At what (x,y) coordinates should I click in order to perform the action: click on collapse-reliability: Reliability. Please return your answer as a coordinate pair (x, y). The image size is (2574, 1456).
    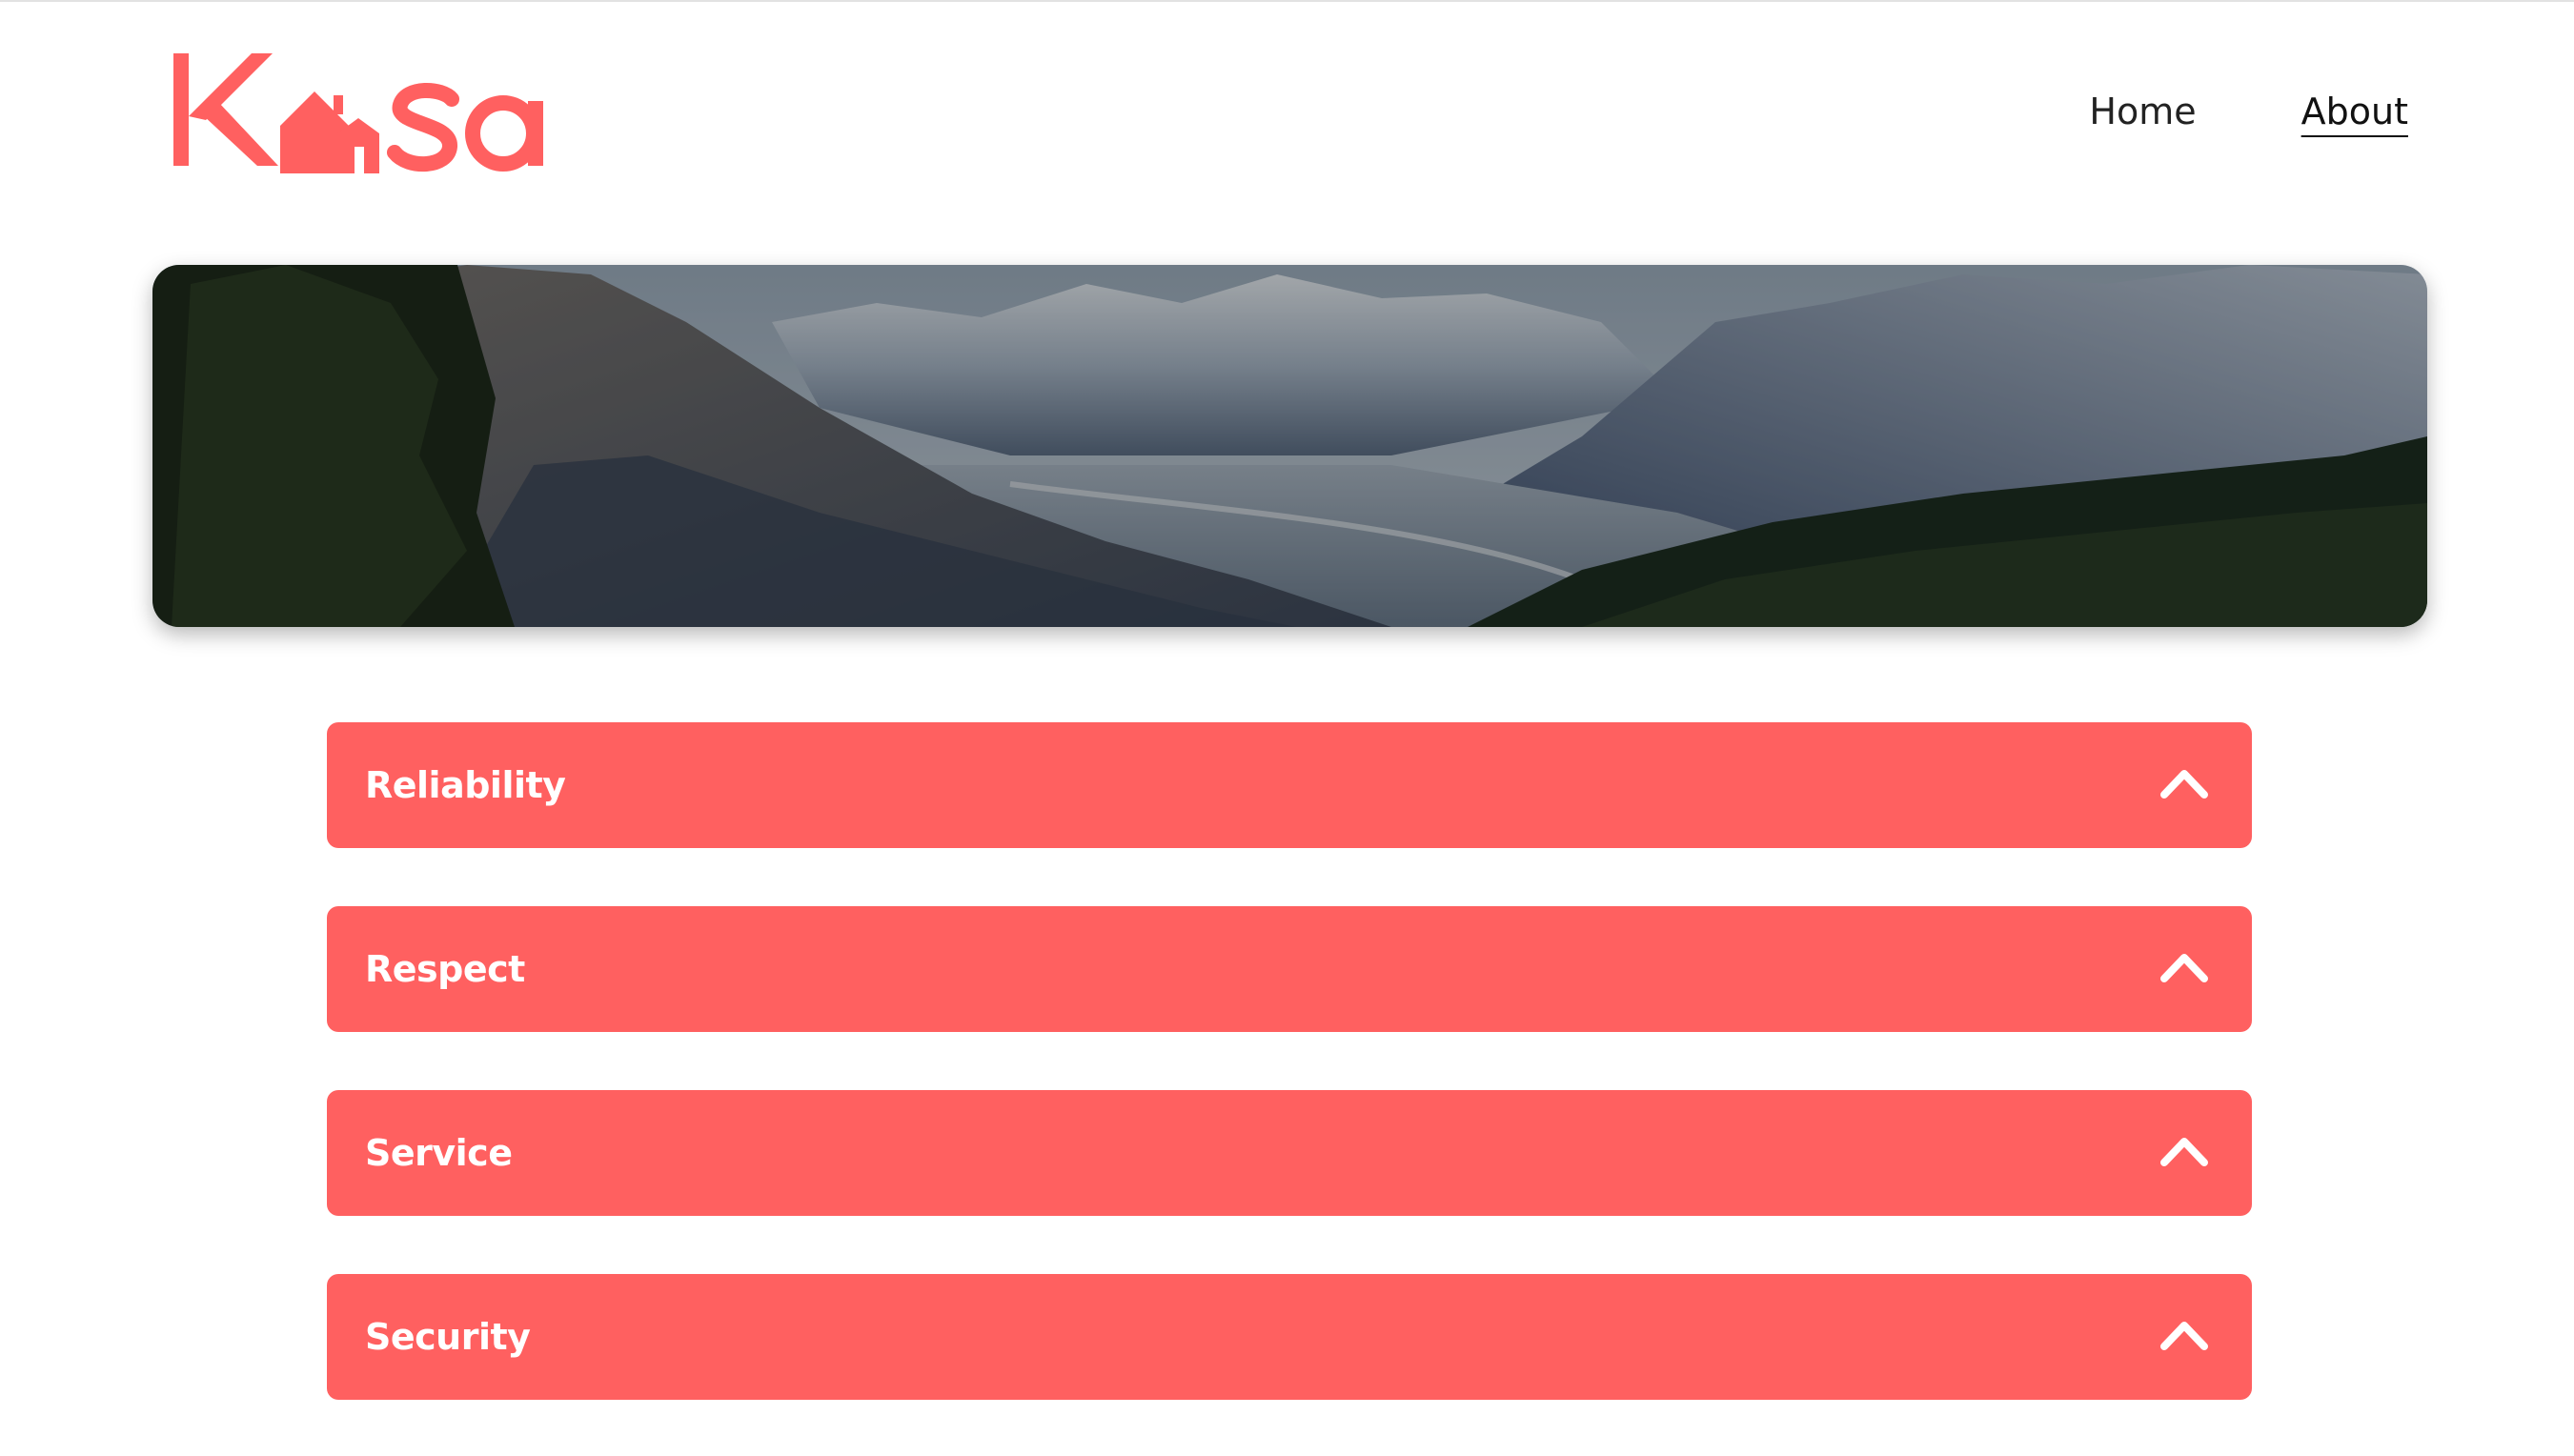
    Looking at the image, I should click on (1289, 785).